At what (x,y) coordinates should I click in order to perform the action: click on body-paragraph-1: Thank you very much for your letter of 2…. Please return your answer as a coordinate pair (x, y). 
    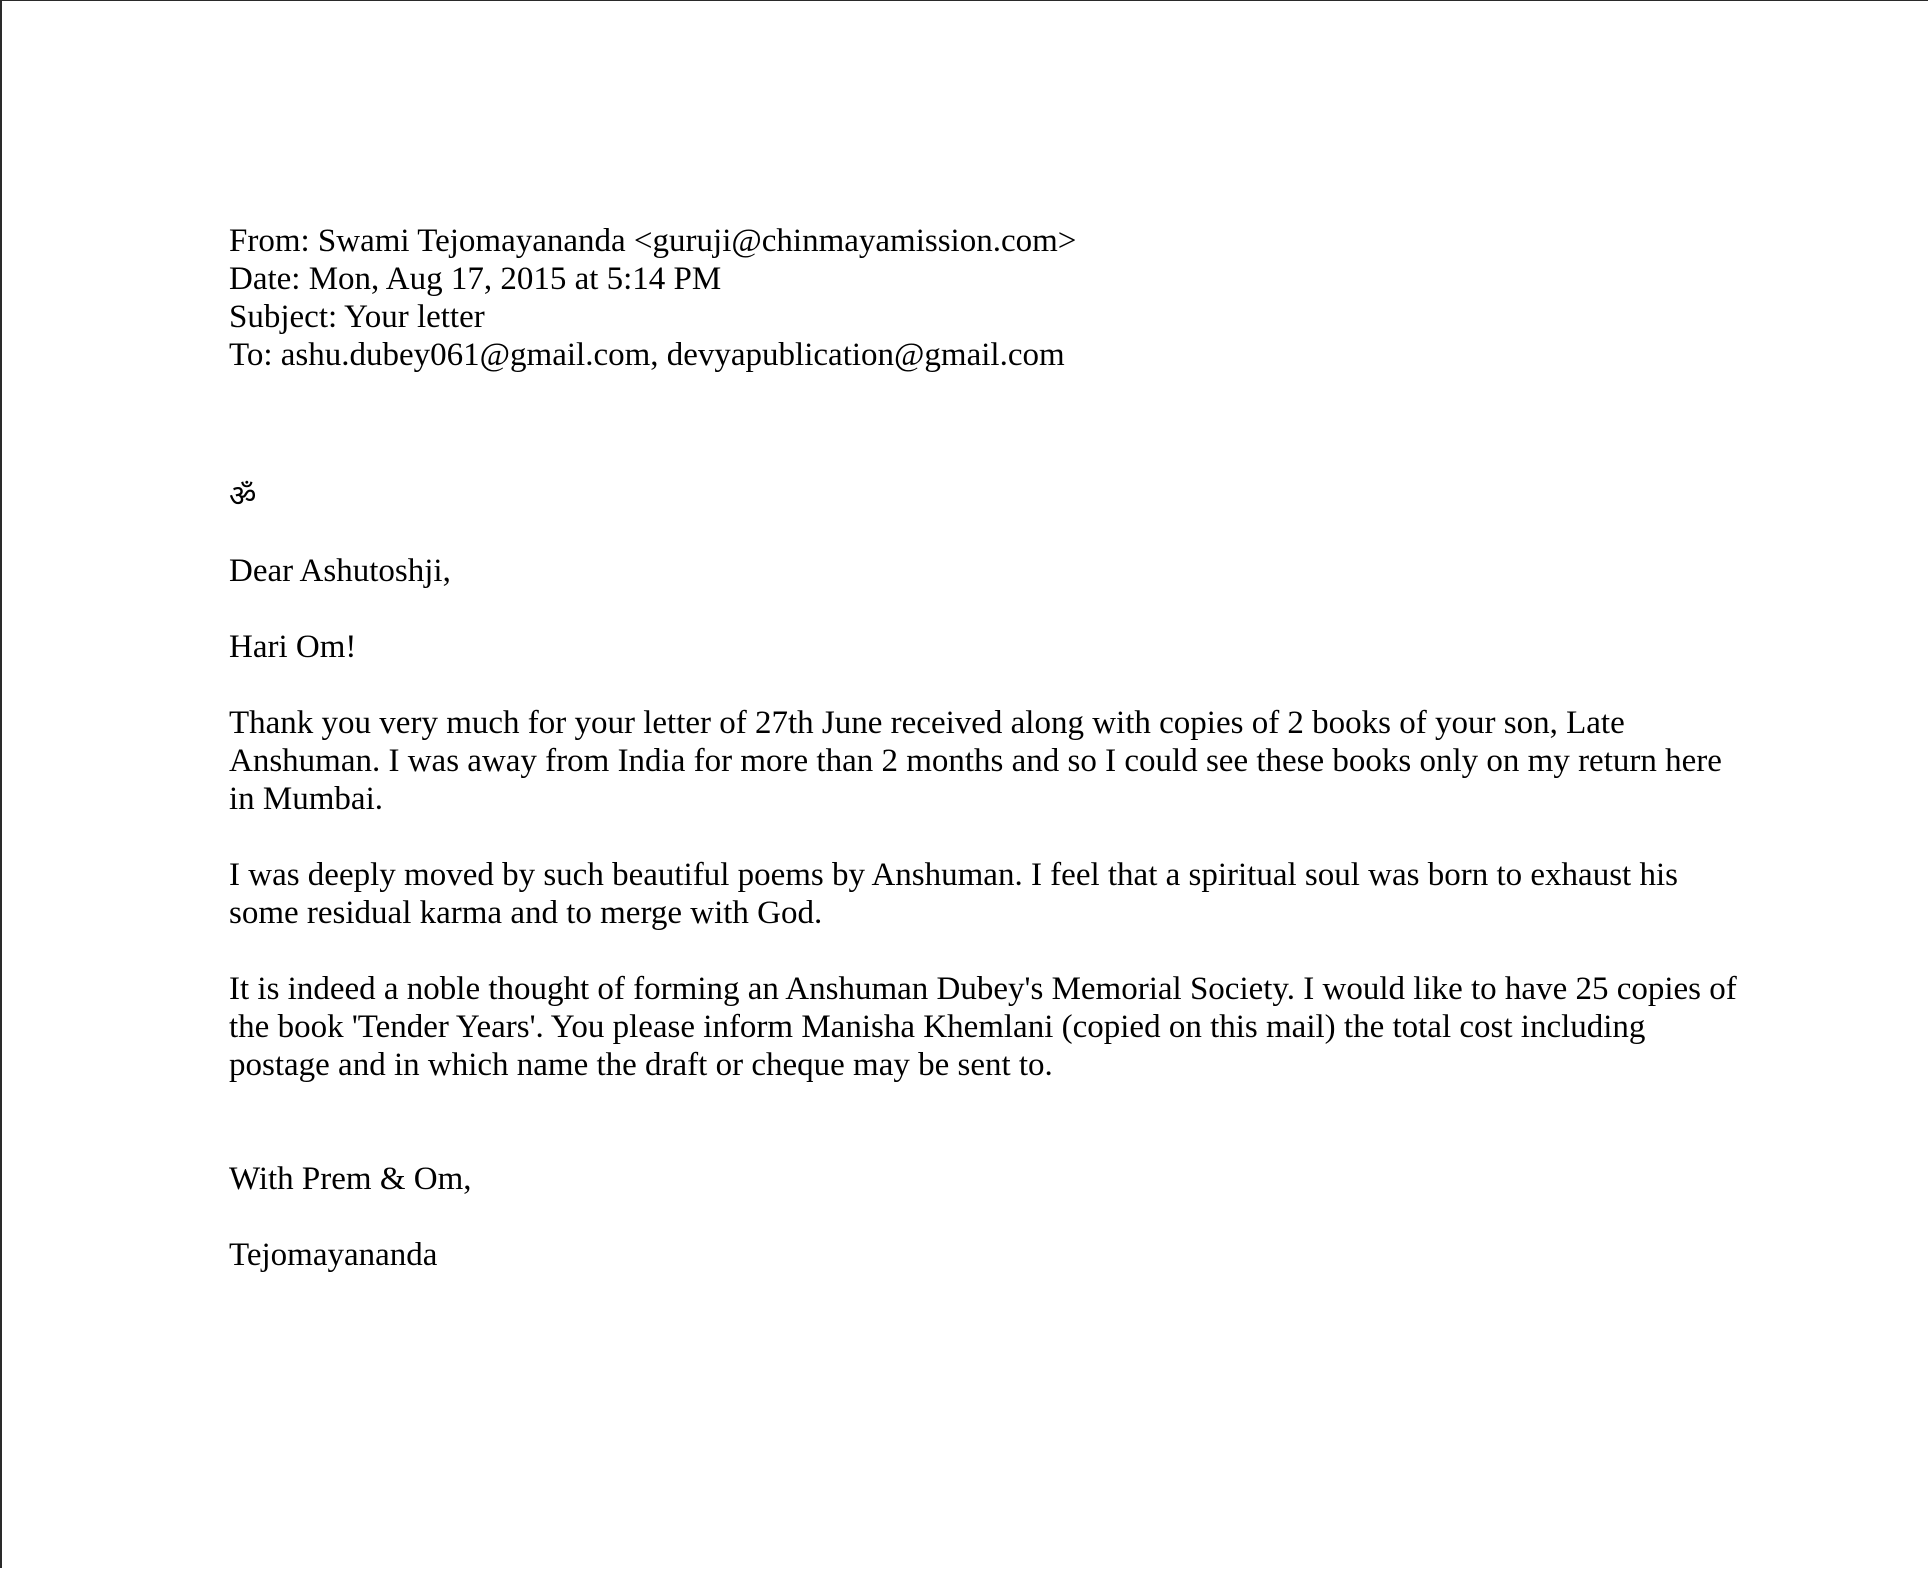
    Looking at the image, I should click on (975, 761).